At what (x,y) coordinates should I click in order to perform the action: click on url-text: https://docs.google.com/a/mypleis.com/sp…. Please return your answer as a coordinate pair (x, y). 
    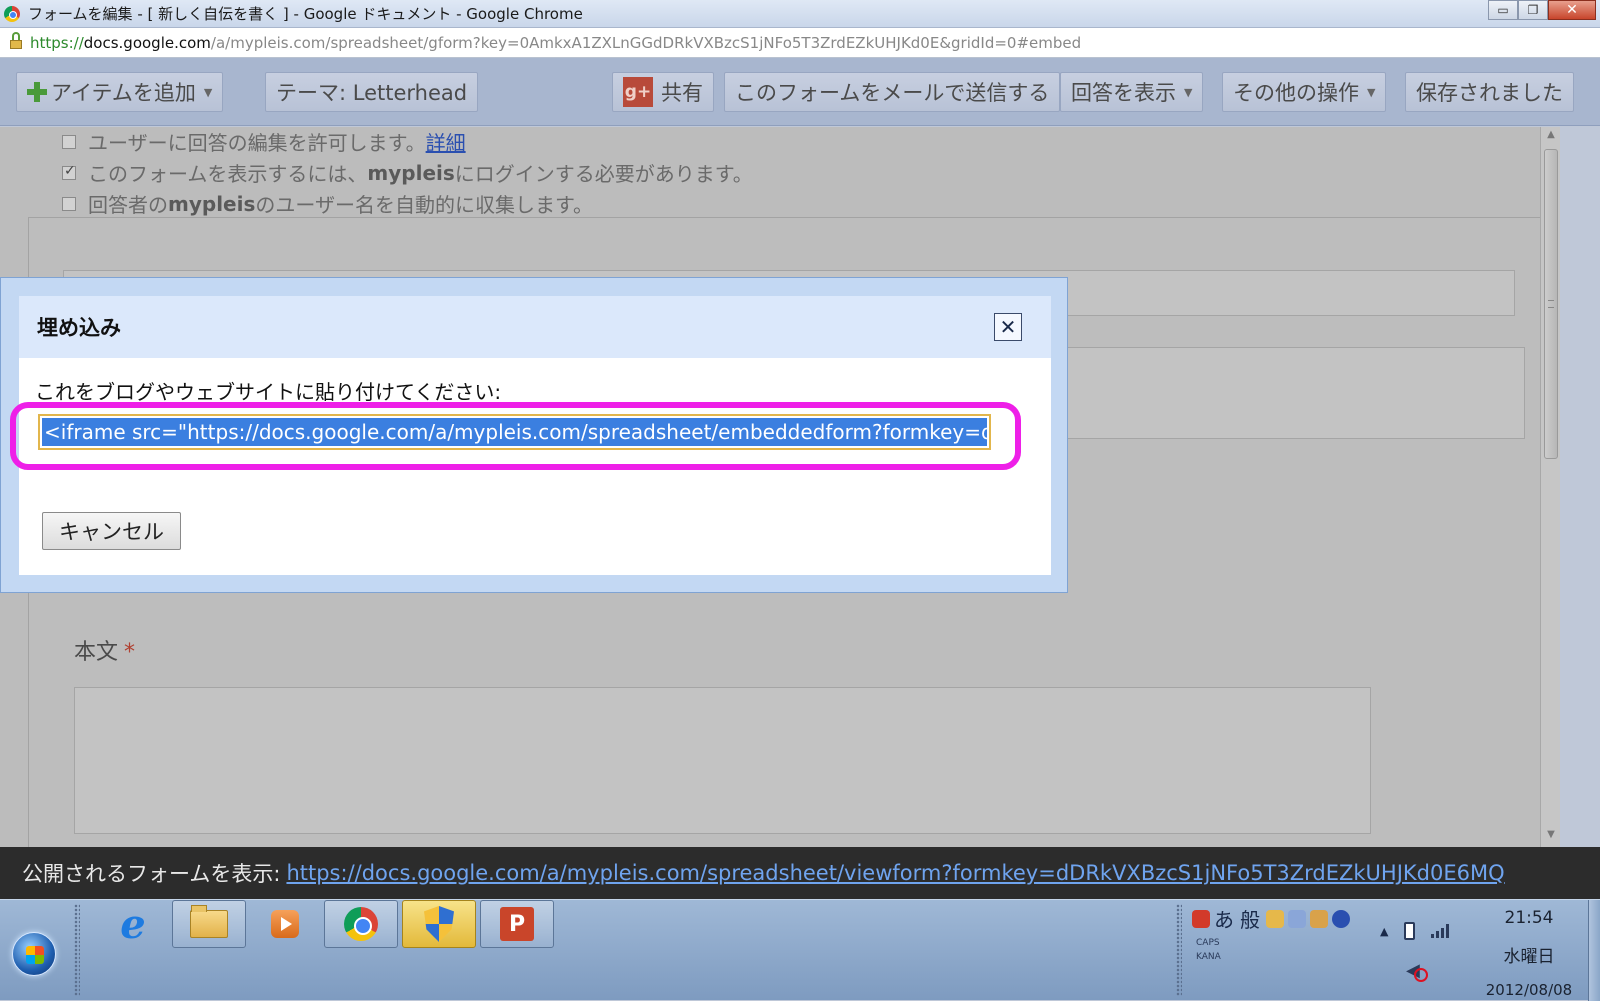
    Looking at the image, I should click on (555, 43).